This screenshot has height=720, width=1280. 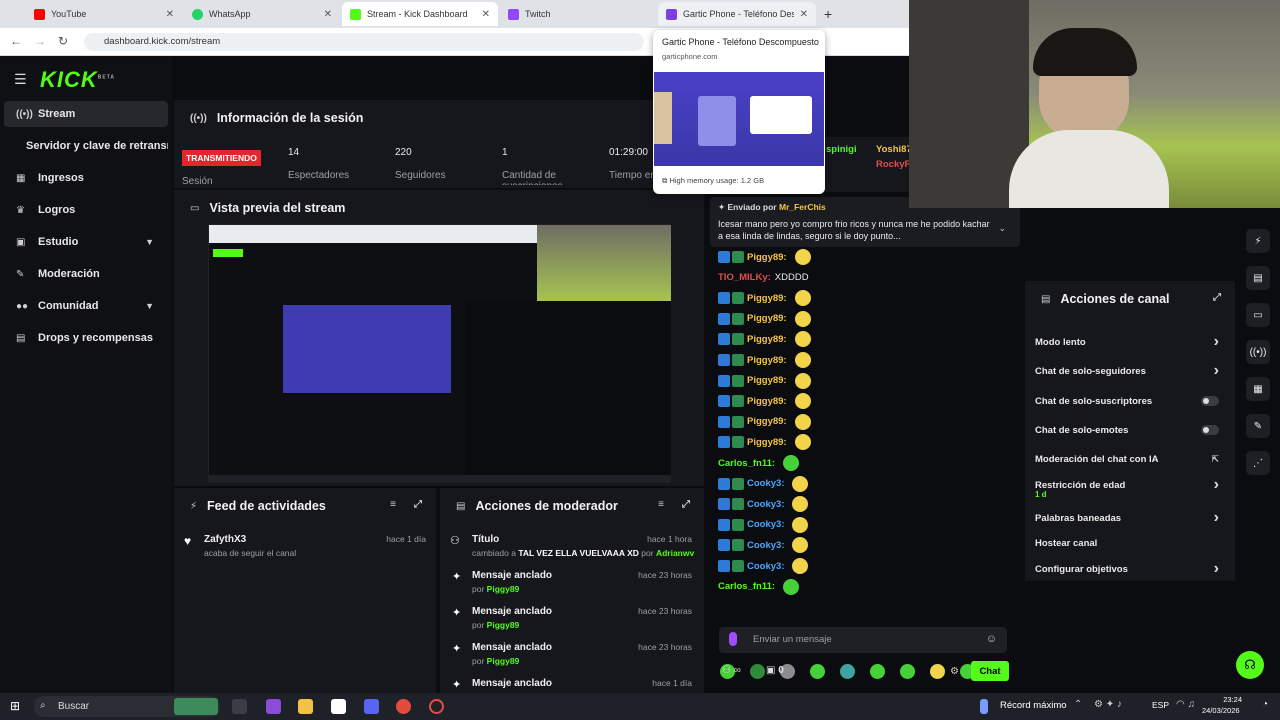 I want to click on menu-icon: ☰, so click(x=20, y=79).